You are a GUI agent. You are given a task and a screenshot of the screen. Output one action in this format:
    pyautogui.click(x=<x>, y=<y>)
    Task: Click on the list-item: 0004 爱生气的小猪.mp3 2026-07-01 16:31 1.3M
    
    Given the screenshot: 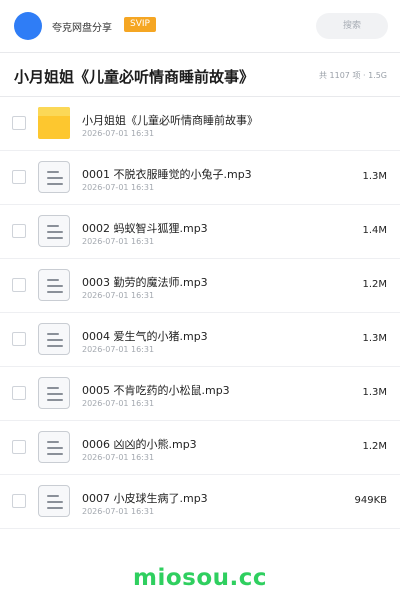 What is the action you would take?
    pyautogui.click(x=200, y=340)
    